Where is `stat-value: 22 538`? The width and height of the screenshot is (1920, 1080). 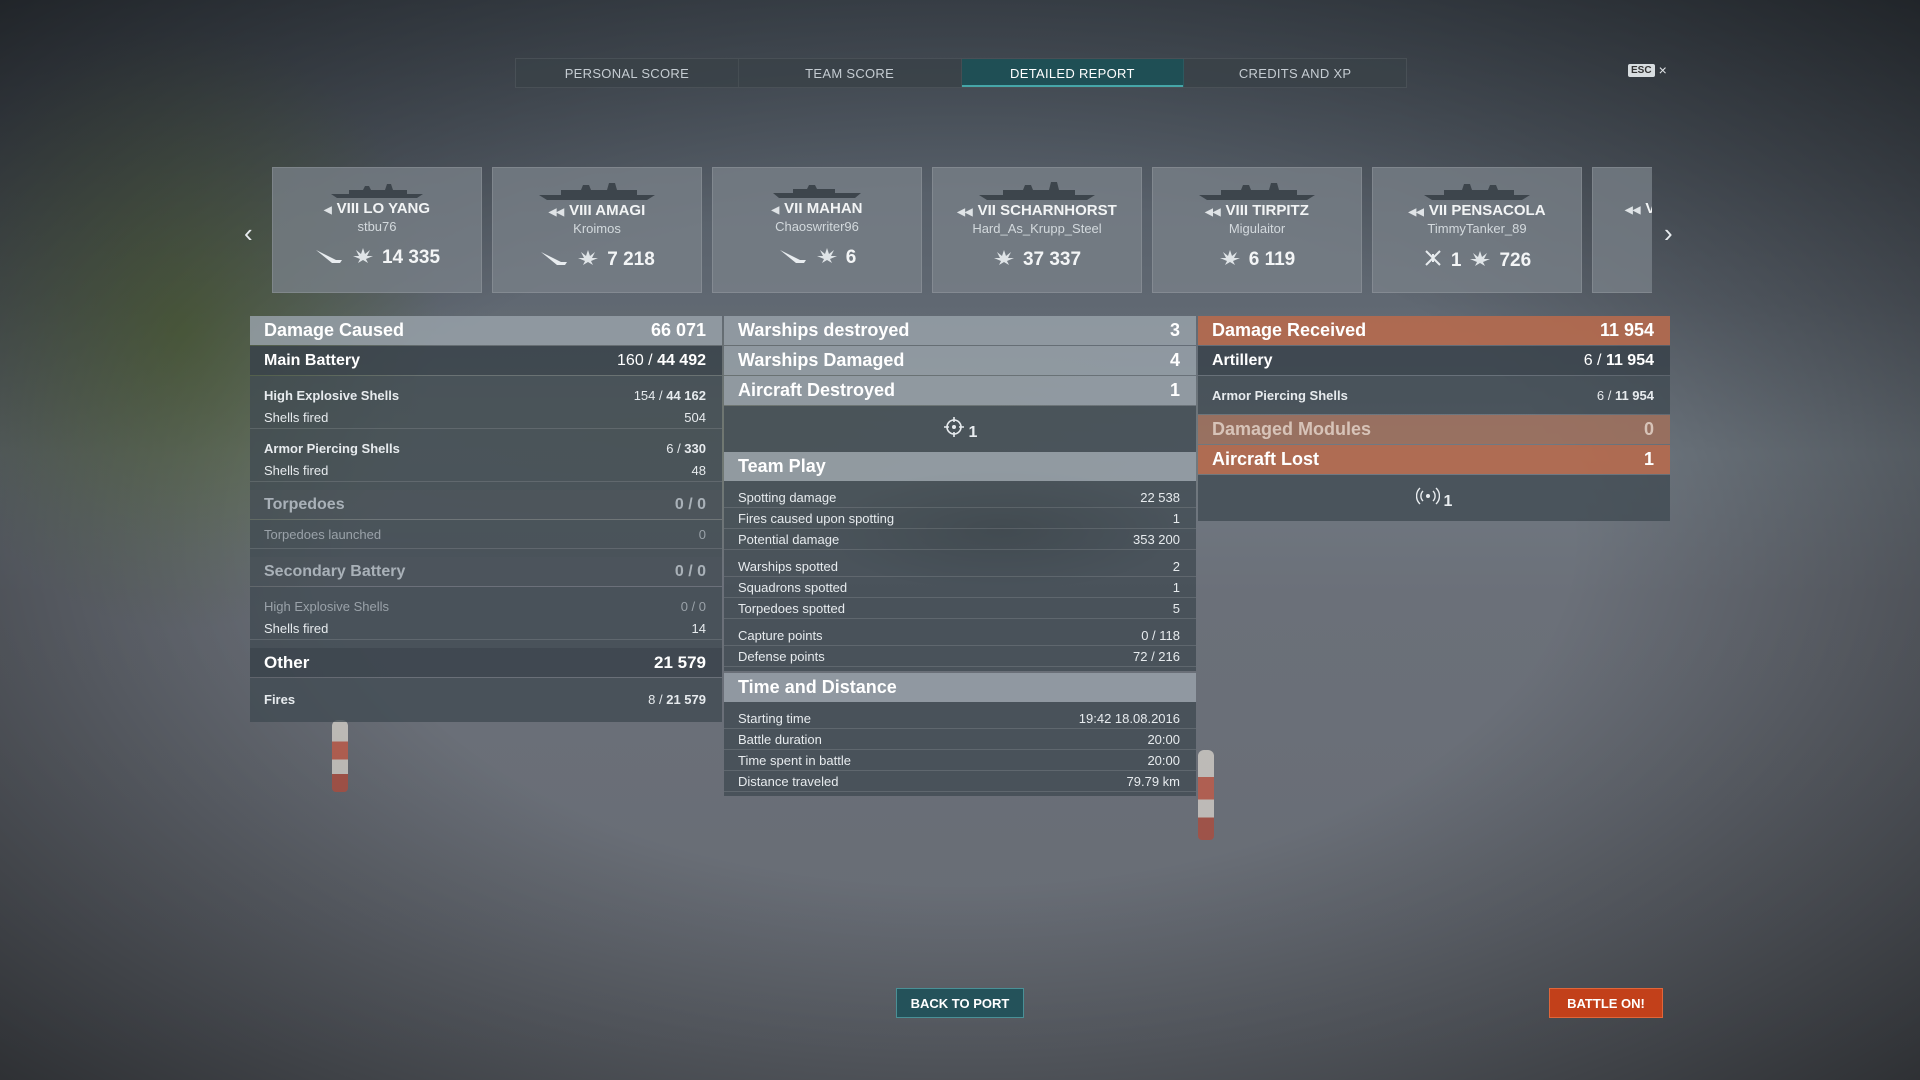 stat-value: 22 538 is located at coordinates (1160, 497).